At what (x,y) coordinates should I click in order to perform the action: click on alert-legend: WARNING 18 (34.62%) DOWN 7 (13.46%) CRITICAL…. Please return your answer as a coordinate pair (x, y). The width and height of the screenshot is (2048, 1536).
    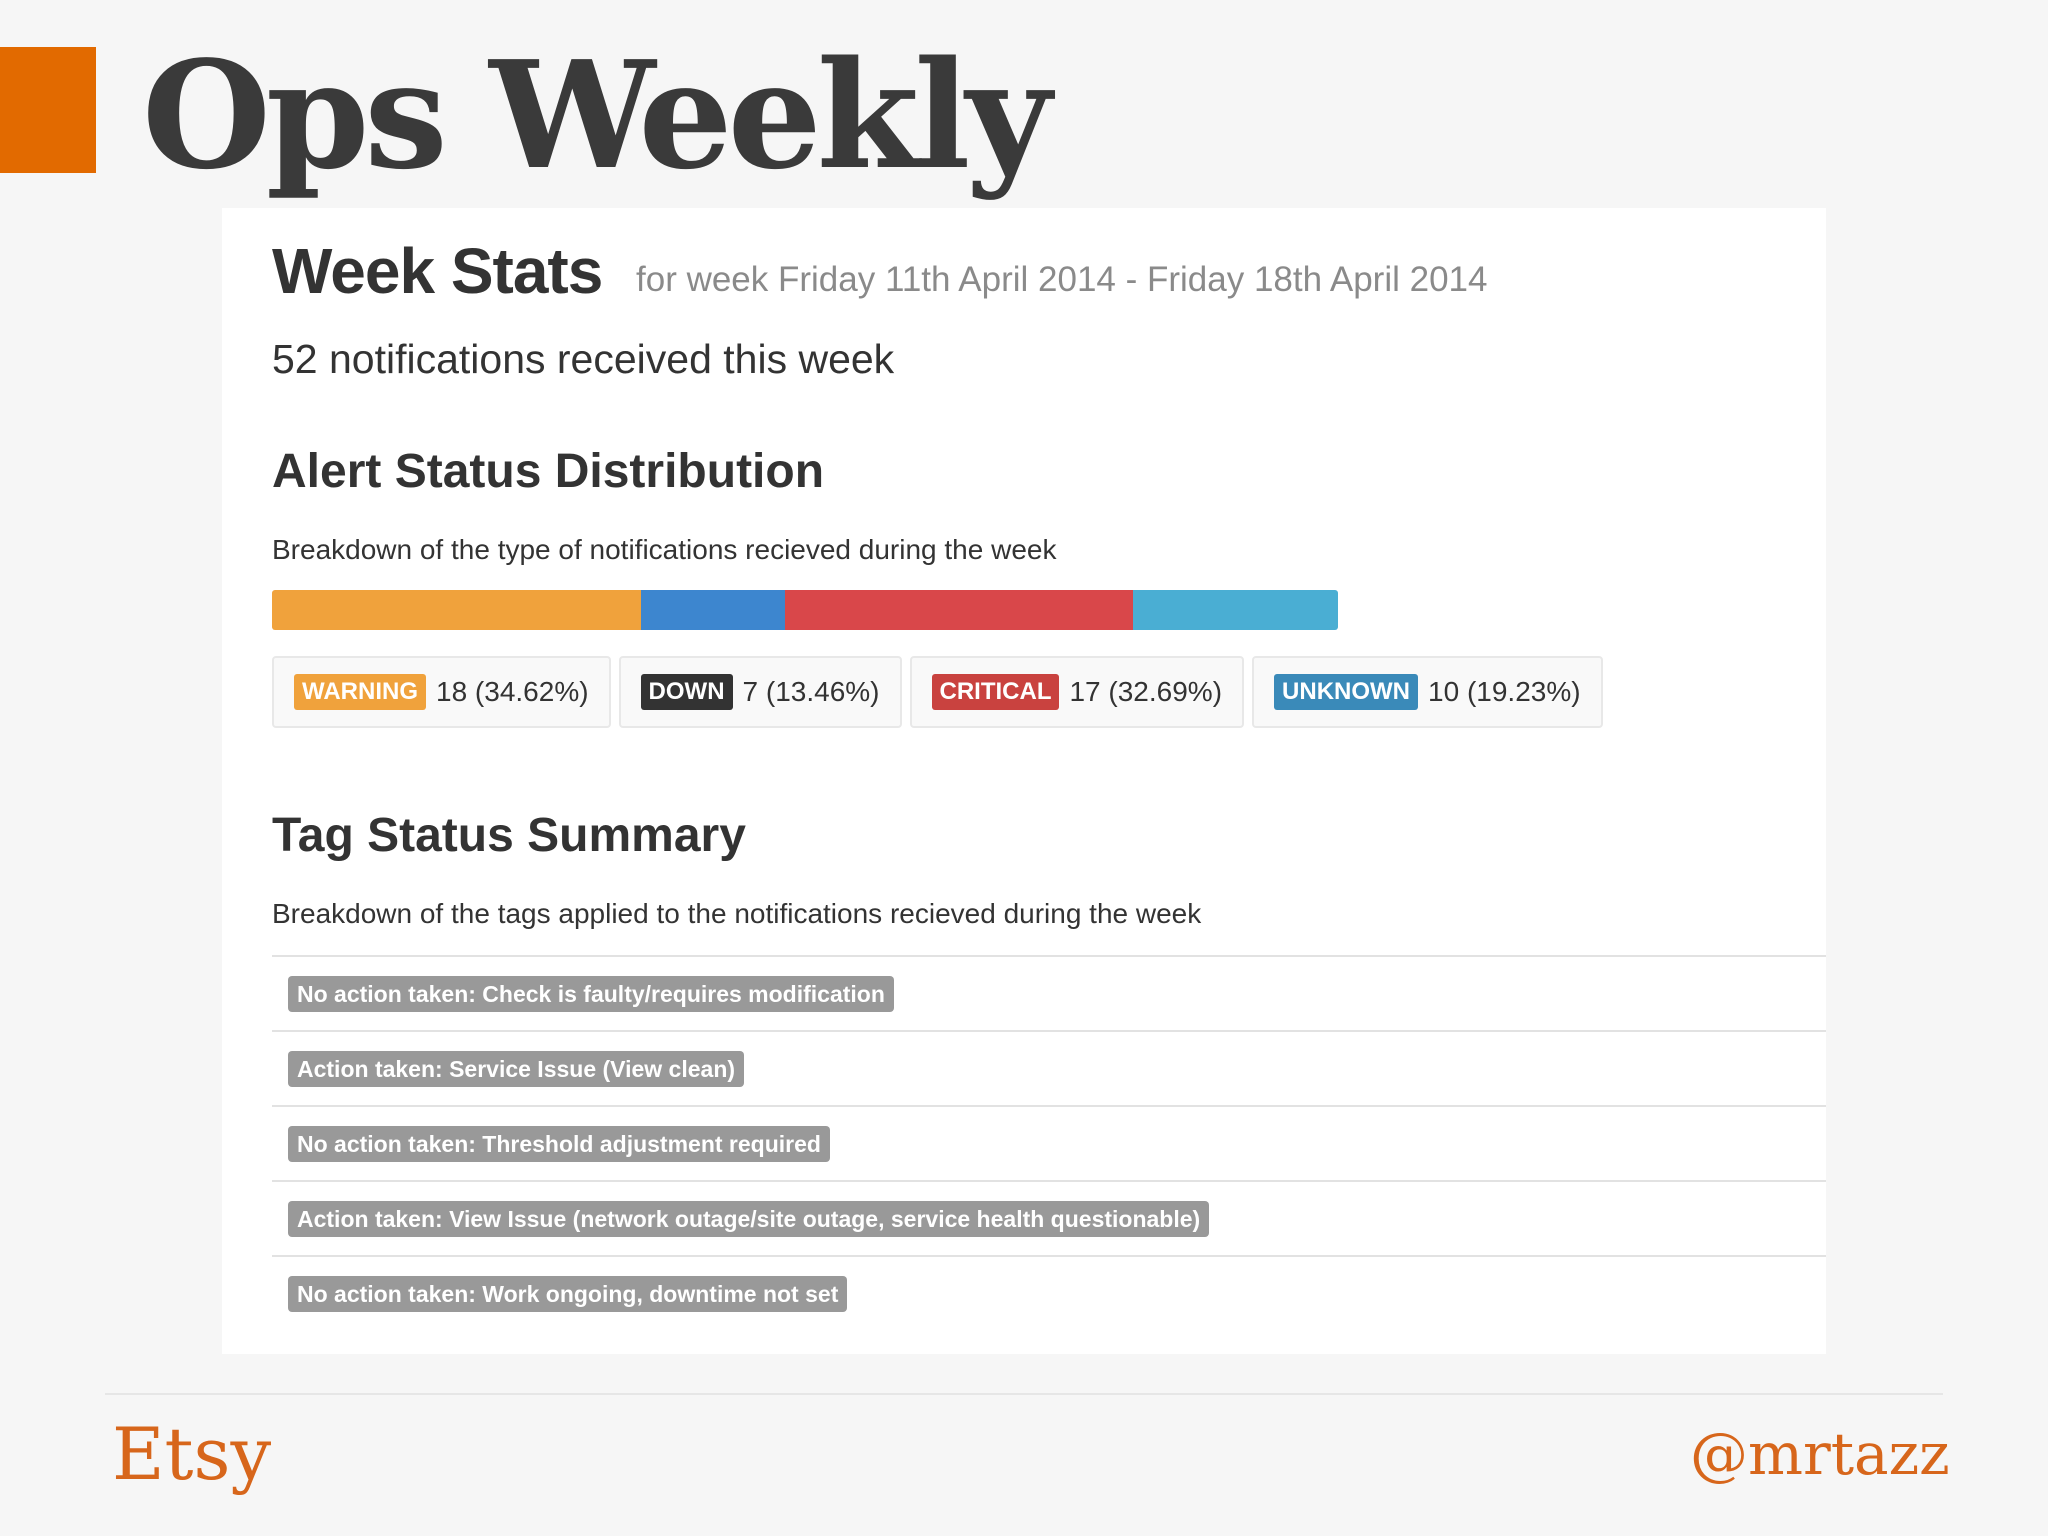
    Looking at the image, I should click on (941, 692).